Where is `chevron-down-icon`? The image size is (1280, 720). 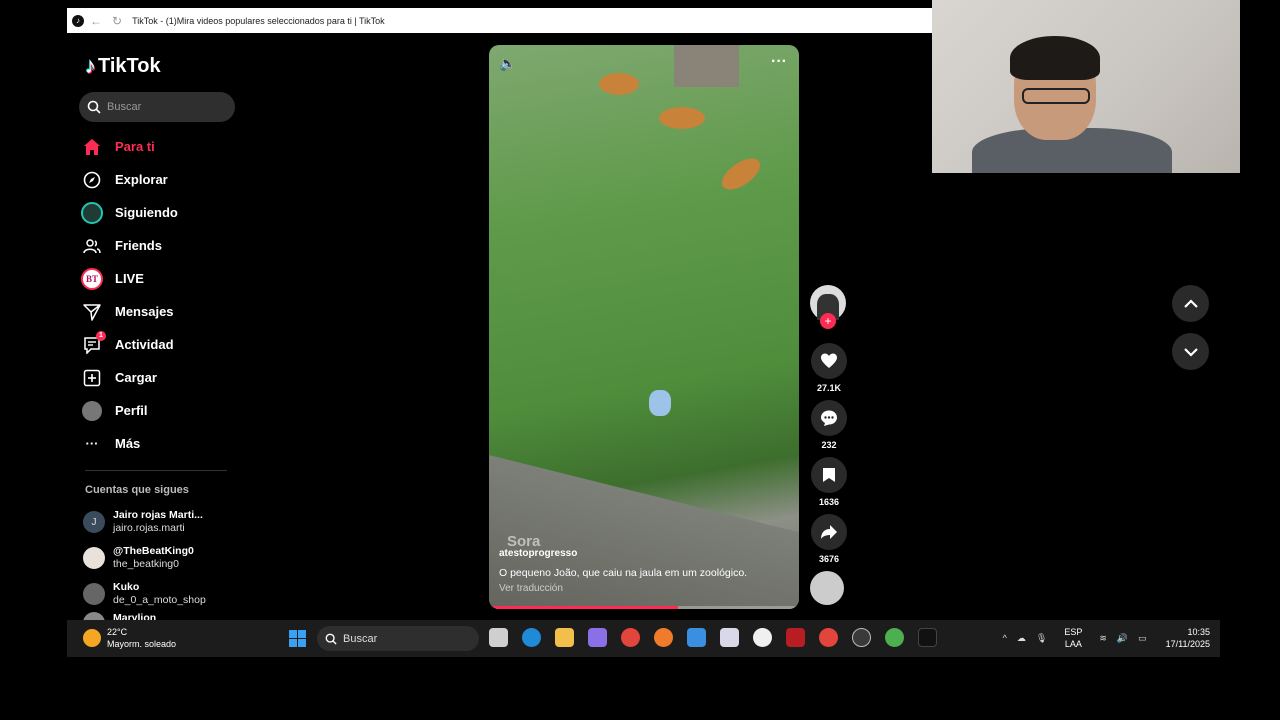 chevron-down-icon is located at coordinates (1190, 352).